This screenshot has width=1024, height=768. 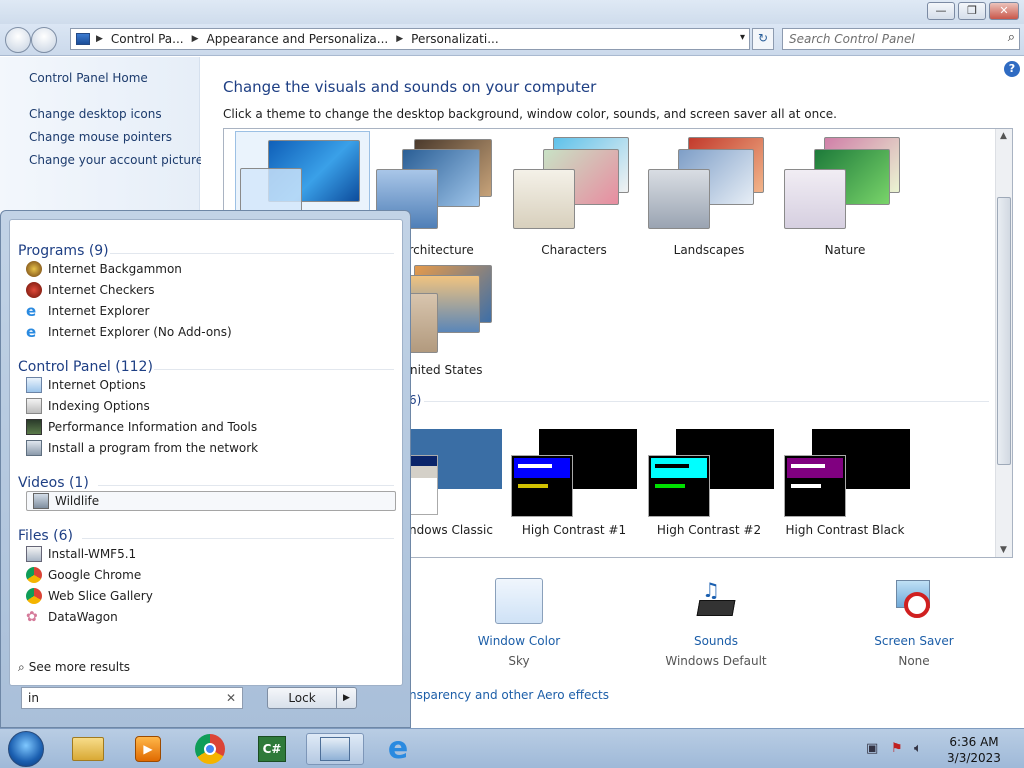 I want to click on back-button, so click(x=18, y=40).